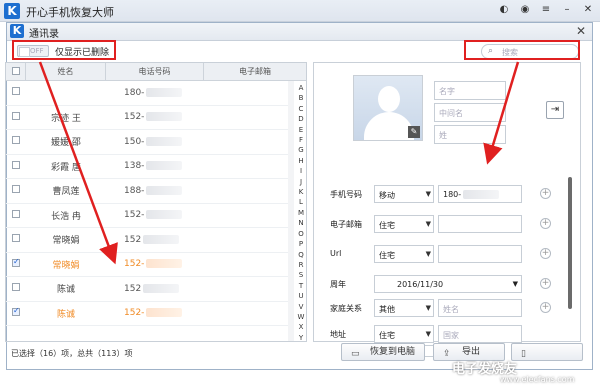 The width and height of the screenshot is (600, 392). What do you see at coordinates (414, 132) in the screenshot?
I see `edit-avatar-icon: ✎` at bounding box center [414, 132].